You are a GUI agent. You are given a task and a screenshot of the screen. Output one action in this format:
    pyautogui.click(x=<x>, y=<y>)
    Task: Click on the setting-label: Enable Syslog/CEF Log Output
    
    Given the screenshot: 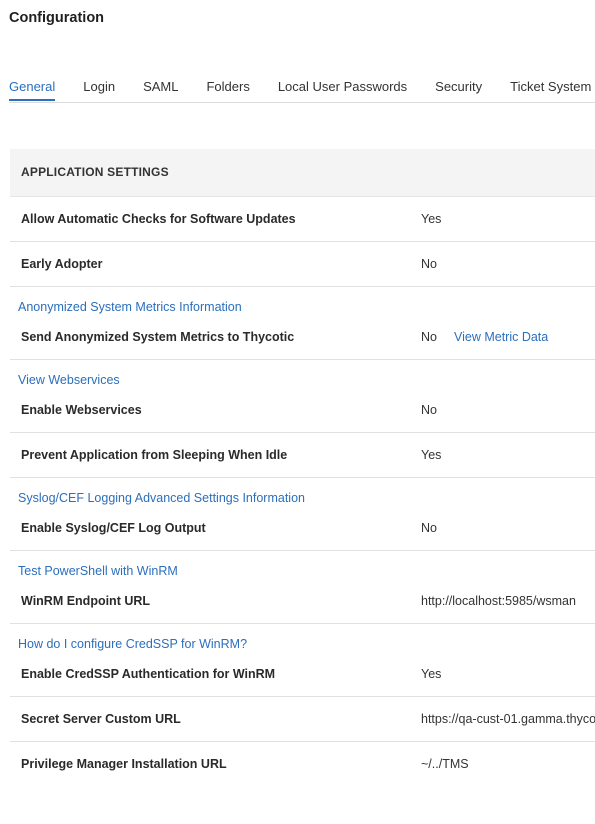 What is the action you would take?
    pyautogui.click(x=113, y=527)
    